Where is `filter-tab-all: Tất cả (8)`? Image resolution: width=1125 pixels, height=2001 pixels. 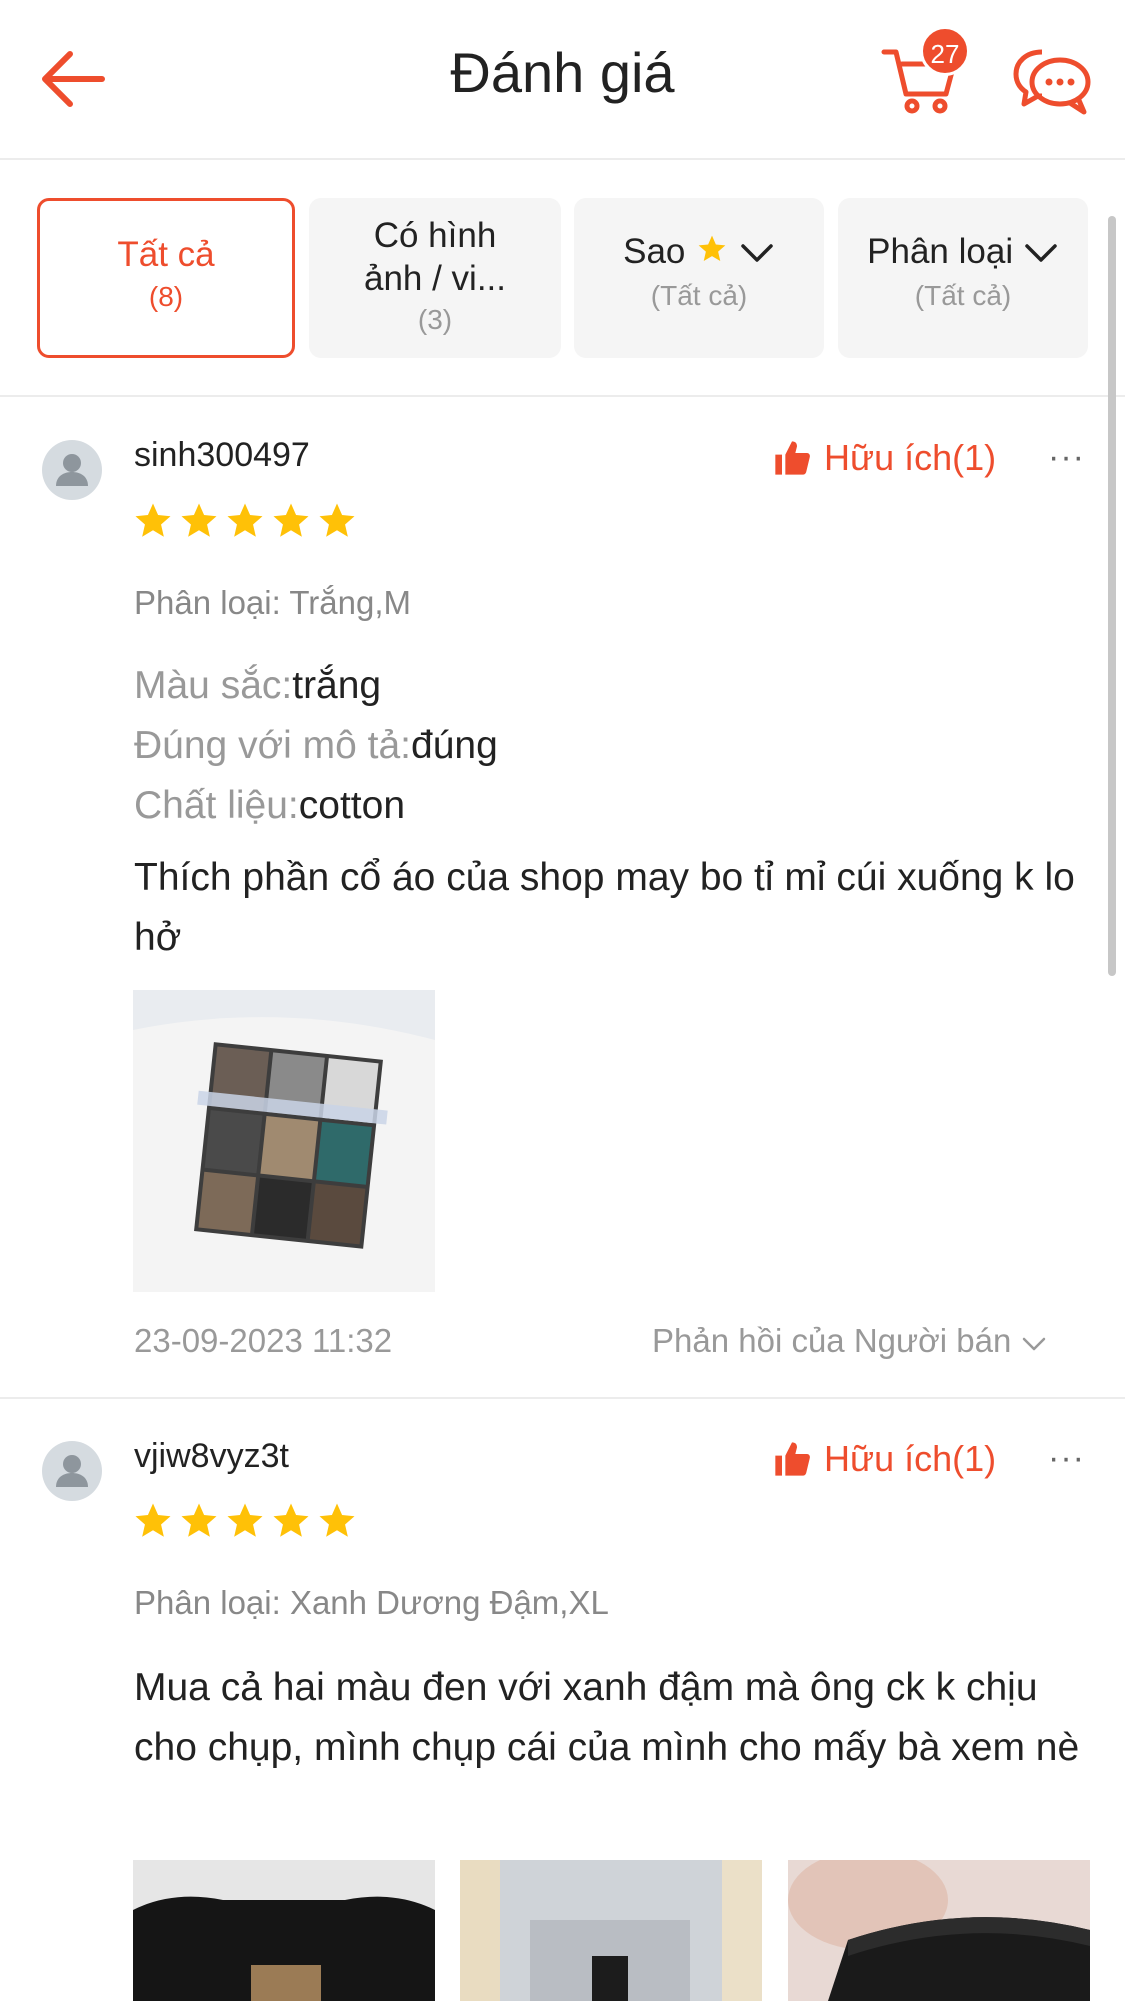
filter-tab-all: Tất cả (8) is located at coordinates (166, 278).